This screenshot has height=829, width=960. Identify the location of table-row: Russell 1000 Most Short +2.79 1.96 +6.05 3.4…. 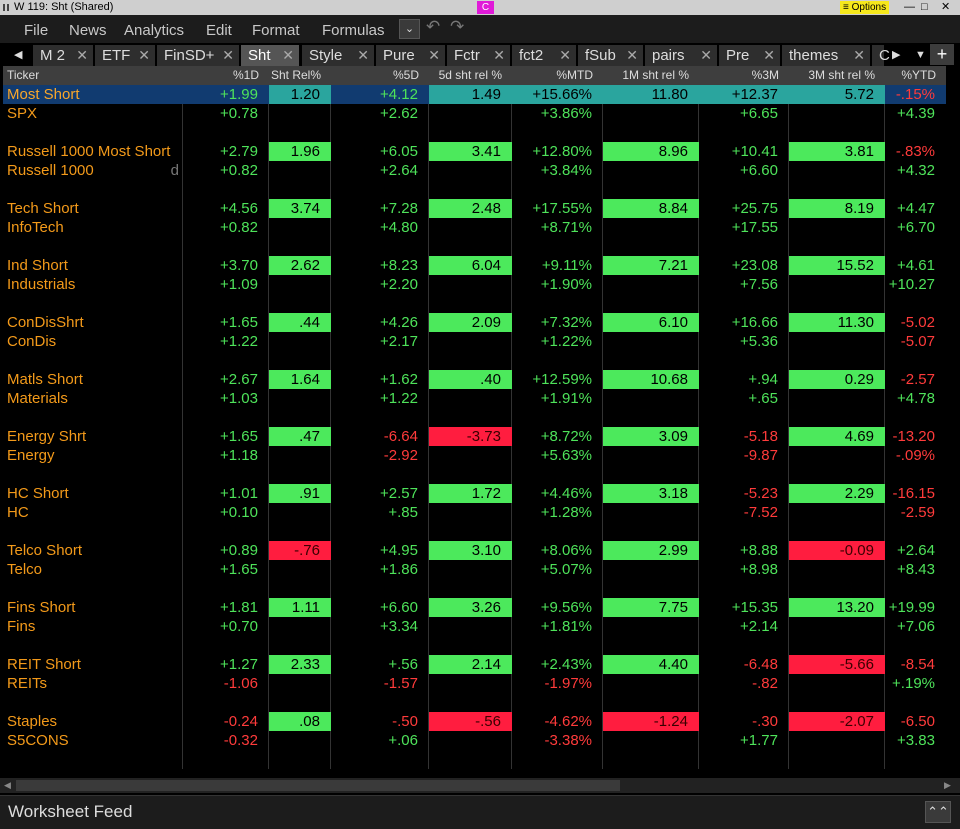
(474, 151).